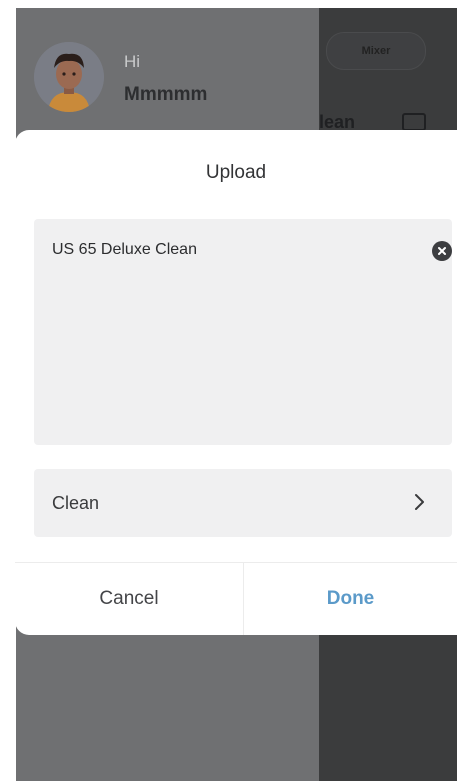 The image size is (457, 781). I want to click on user-name: Mmmmm, so click(166, 94).